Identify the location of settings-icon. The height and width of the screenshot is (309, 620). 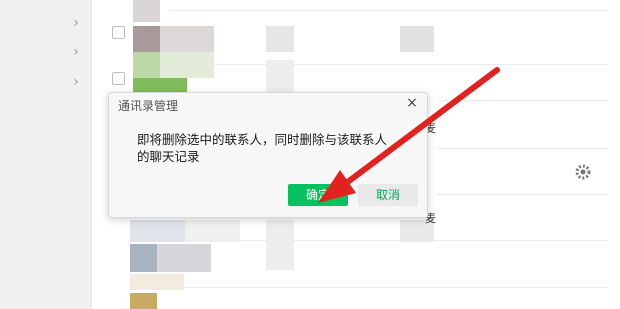
(583, 172).